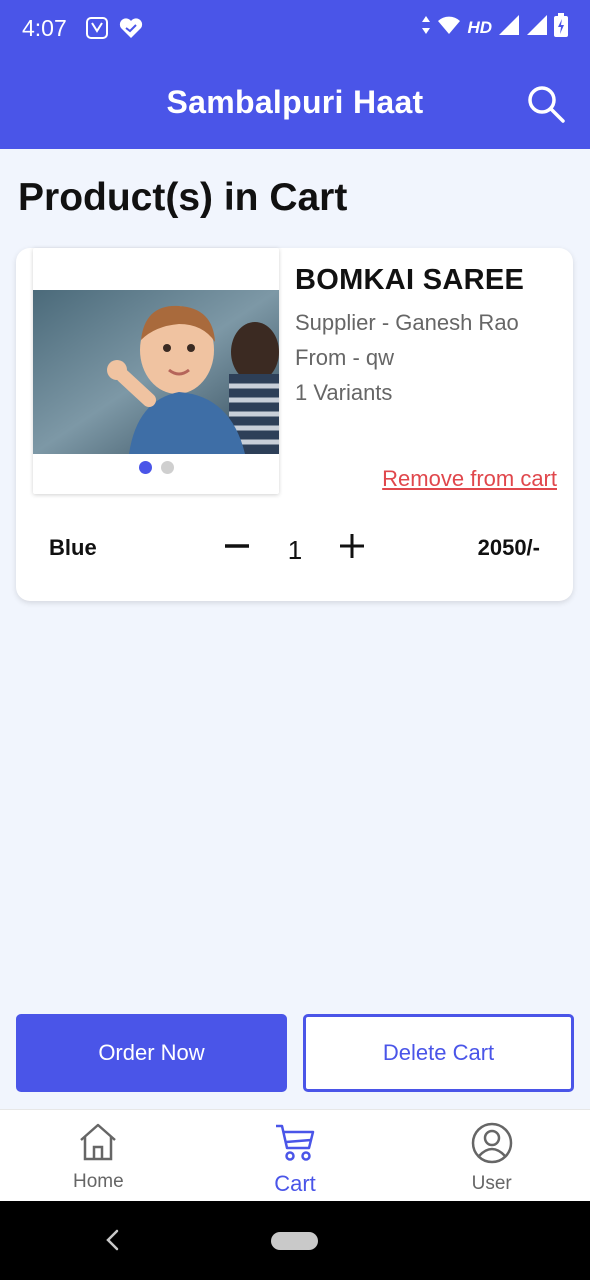 Image resolution: width=590 pixels, height=1280 pixels. I want to click on remove-from-cart-link: Remove from cart, so click(469, 479).